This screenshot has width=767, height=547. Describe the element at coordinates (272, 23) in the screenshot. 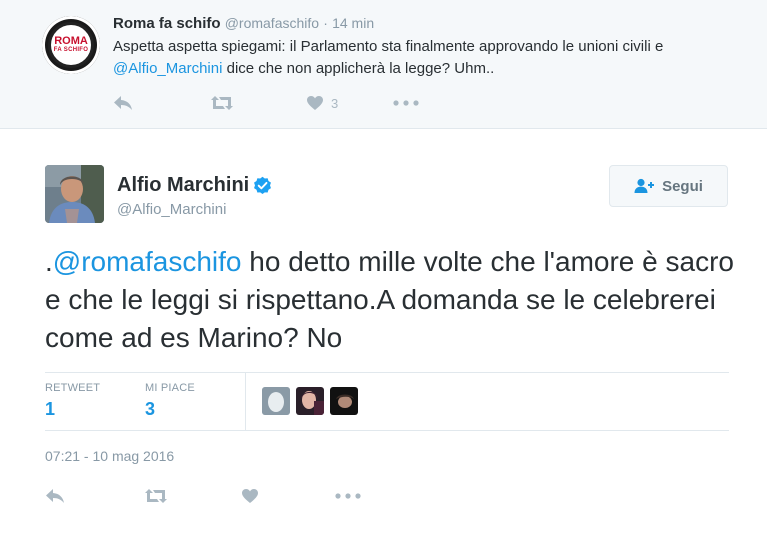

I see `parent-author-handle: @romafaschifo` at that location.